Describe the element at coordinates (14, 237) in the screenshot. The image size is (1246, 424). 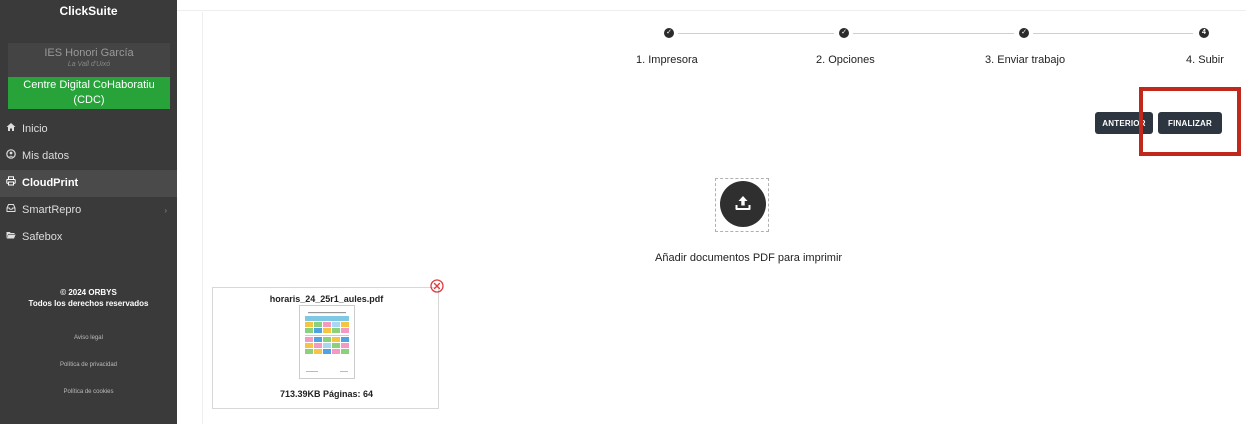
I see `folder-icon` at that location.